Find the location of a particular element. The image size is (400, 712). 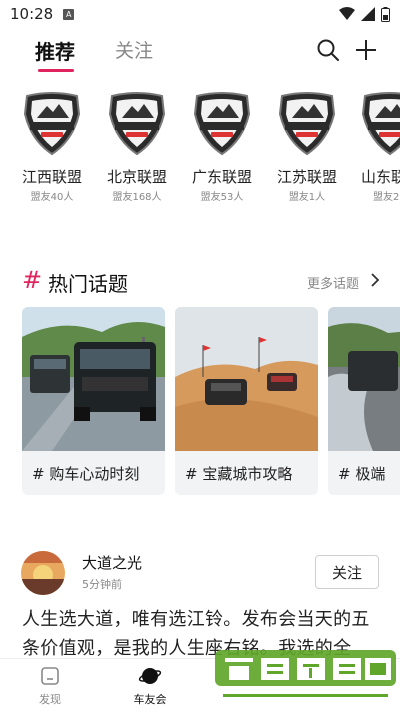

club-item: 山东联盟 盟友2 is located at coordinates (378, 146).